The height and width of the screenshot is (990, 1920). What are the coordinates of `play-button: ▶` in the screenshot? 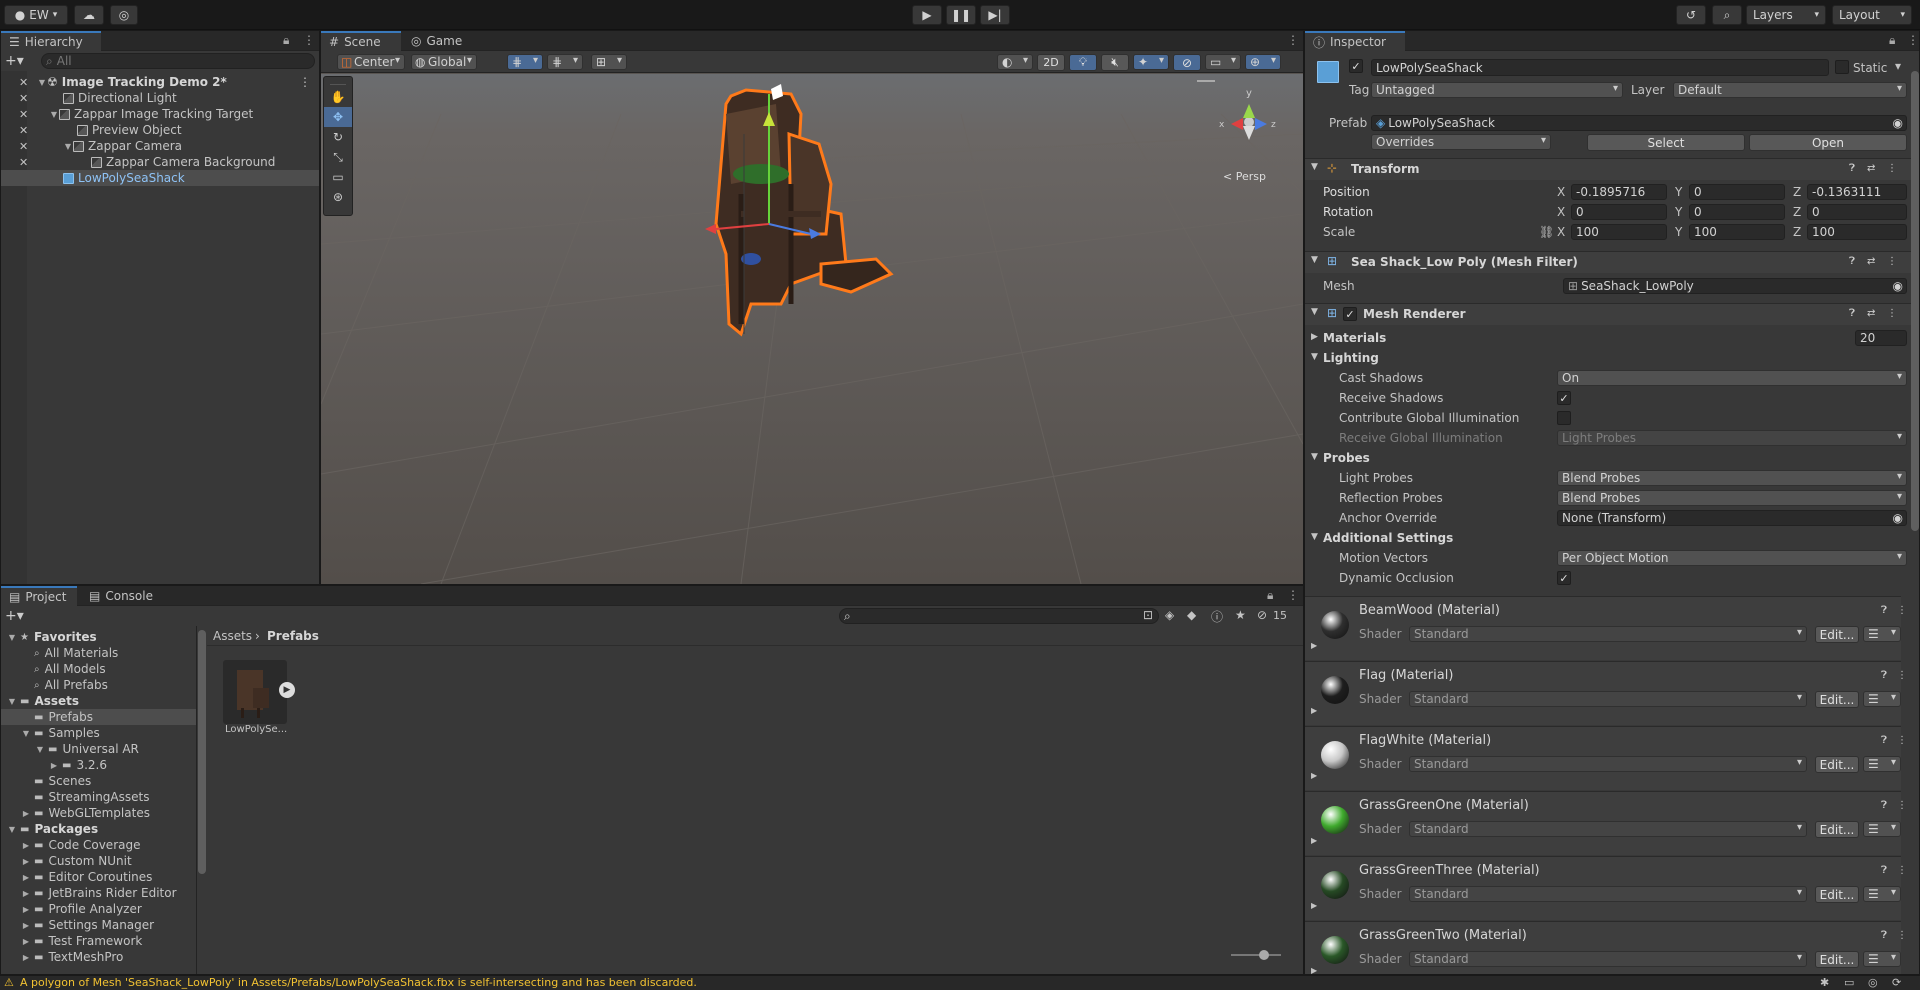 It's located at (927, 15).